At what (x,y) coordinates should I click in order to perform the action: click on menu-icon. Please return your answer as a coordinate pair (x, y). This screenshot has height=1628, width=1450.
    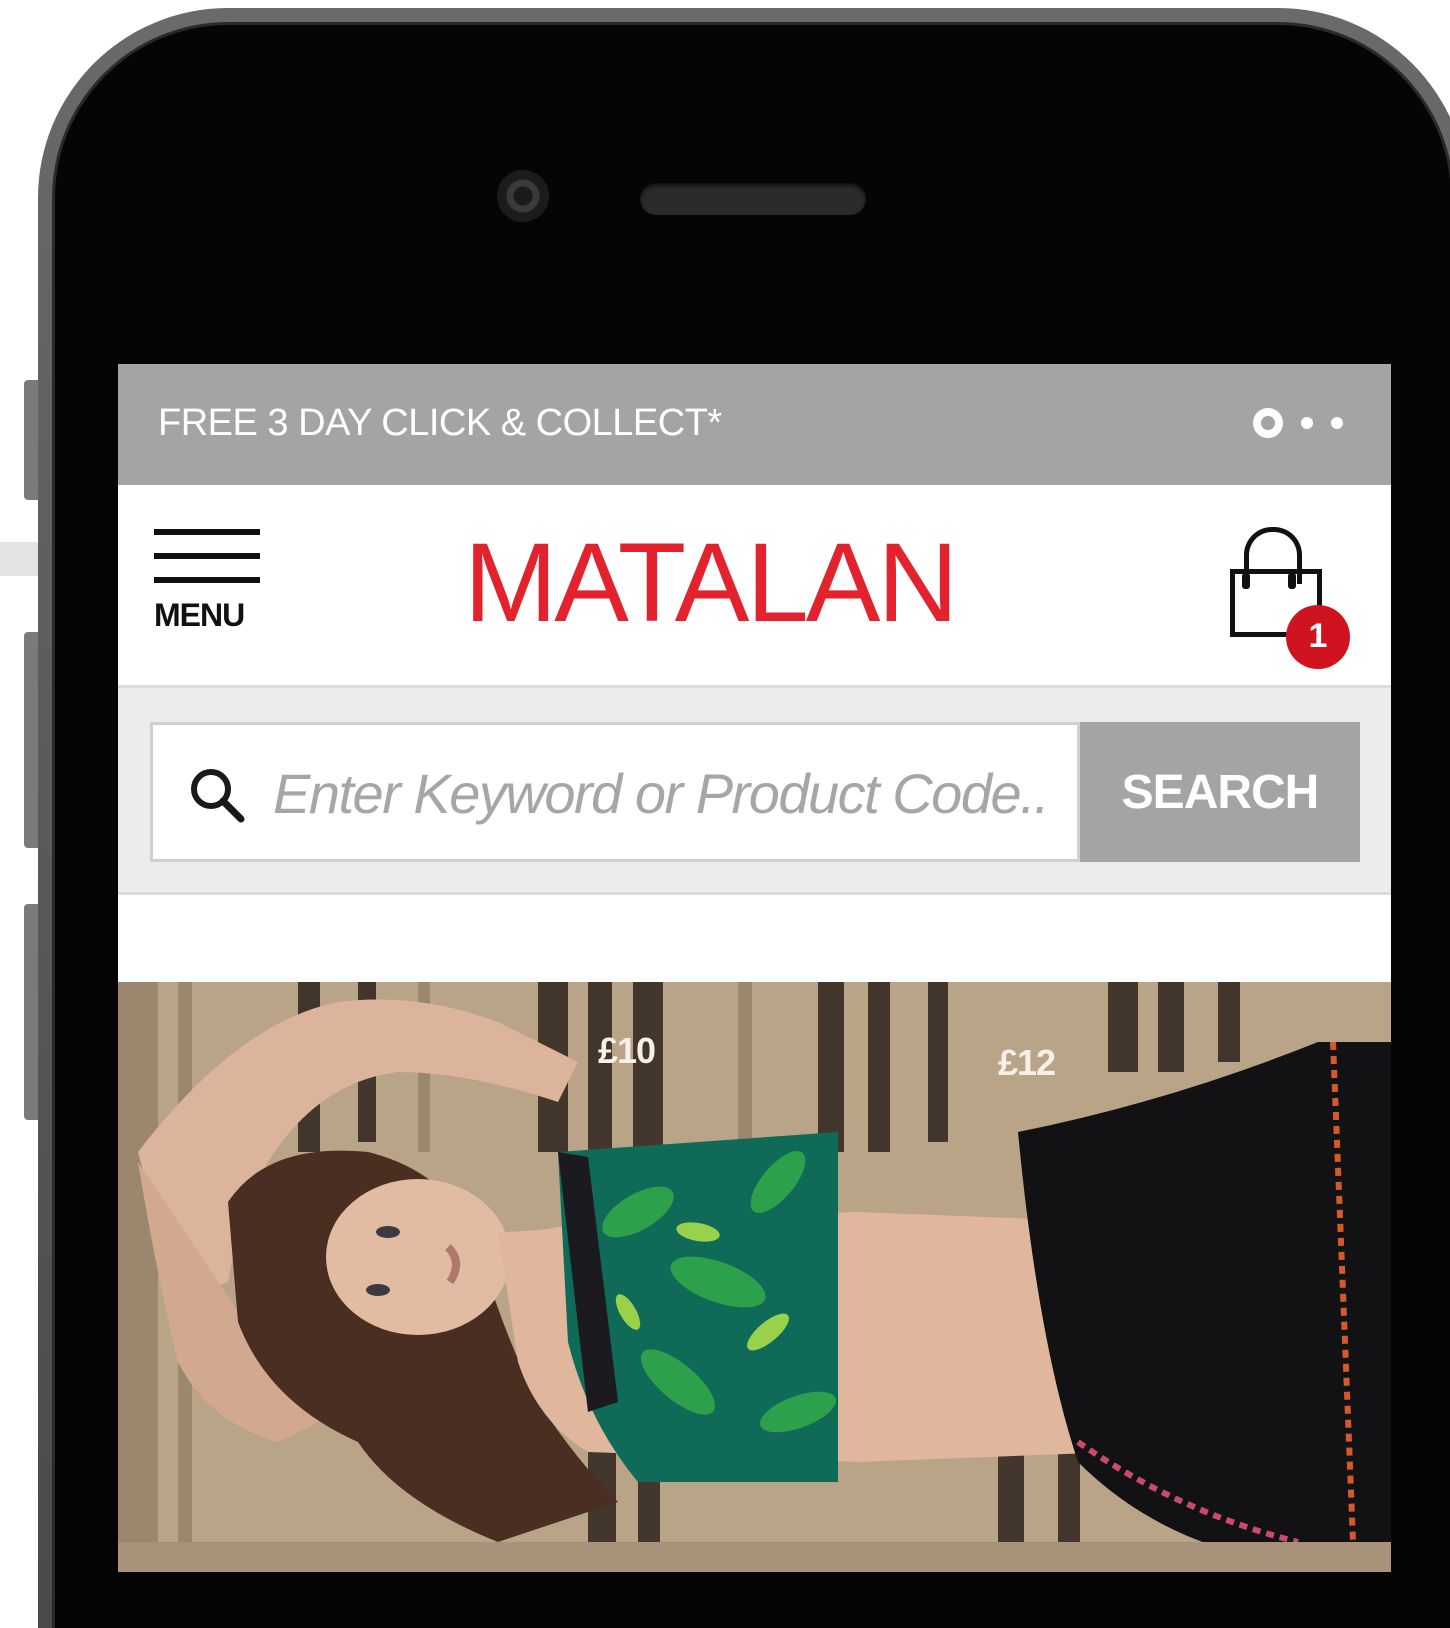
    Looking at the image, I should click on (207, 532).